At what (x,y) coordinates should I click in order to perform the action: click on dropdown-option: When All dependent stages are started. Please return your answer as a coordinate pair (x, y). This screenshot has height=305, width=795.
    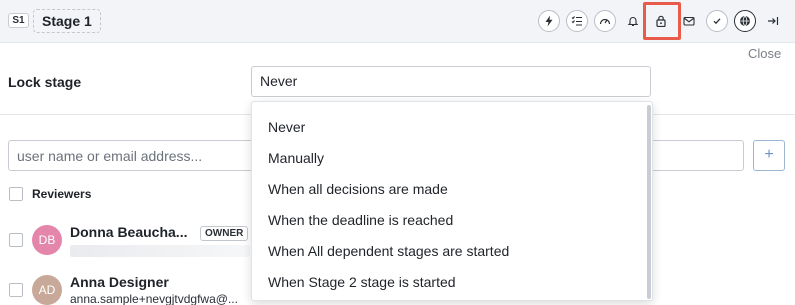
    Looking at the image, I should click on (388, 251).